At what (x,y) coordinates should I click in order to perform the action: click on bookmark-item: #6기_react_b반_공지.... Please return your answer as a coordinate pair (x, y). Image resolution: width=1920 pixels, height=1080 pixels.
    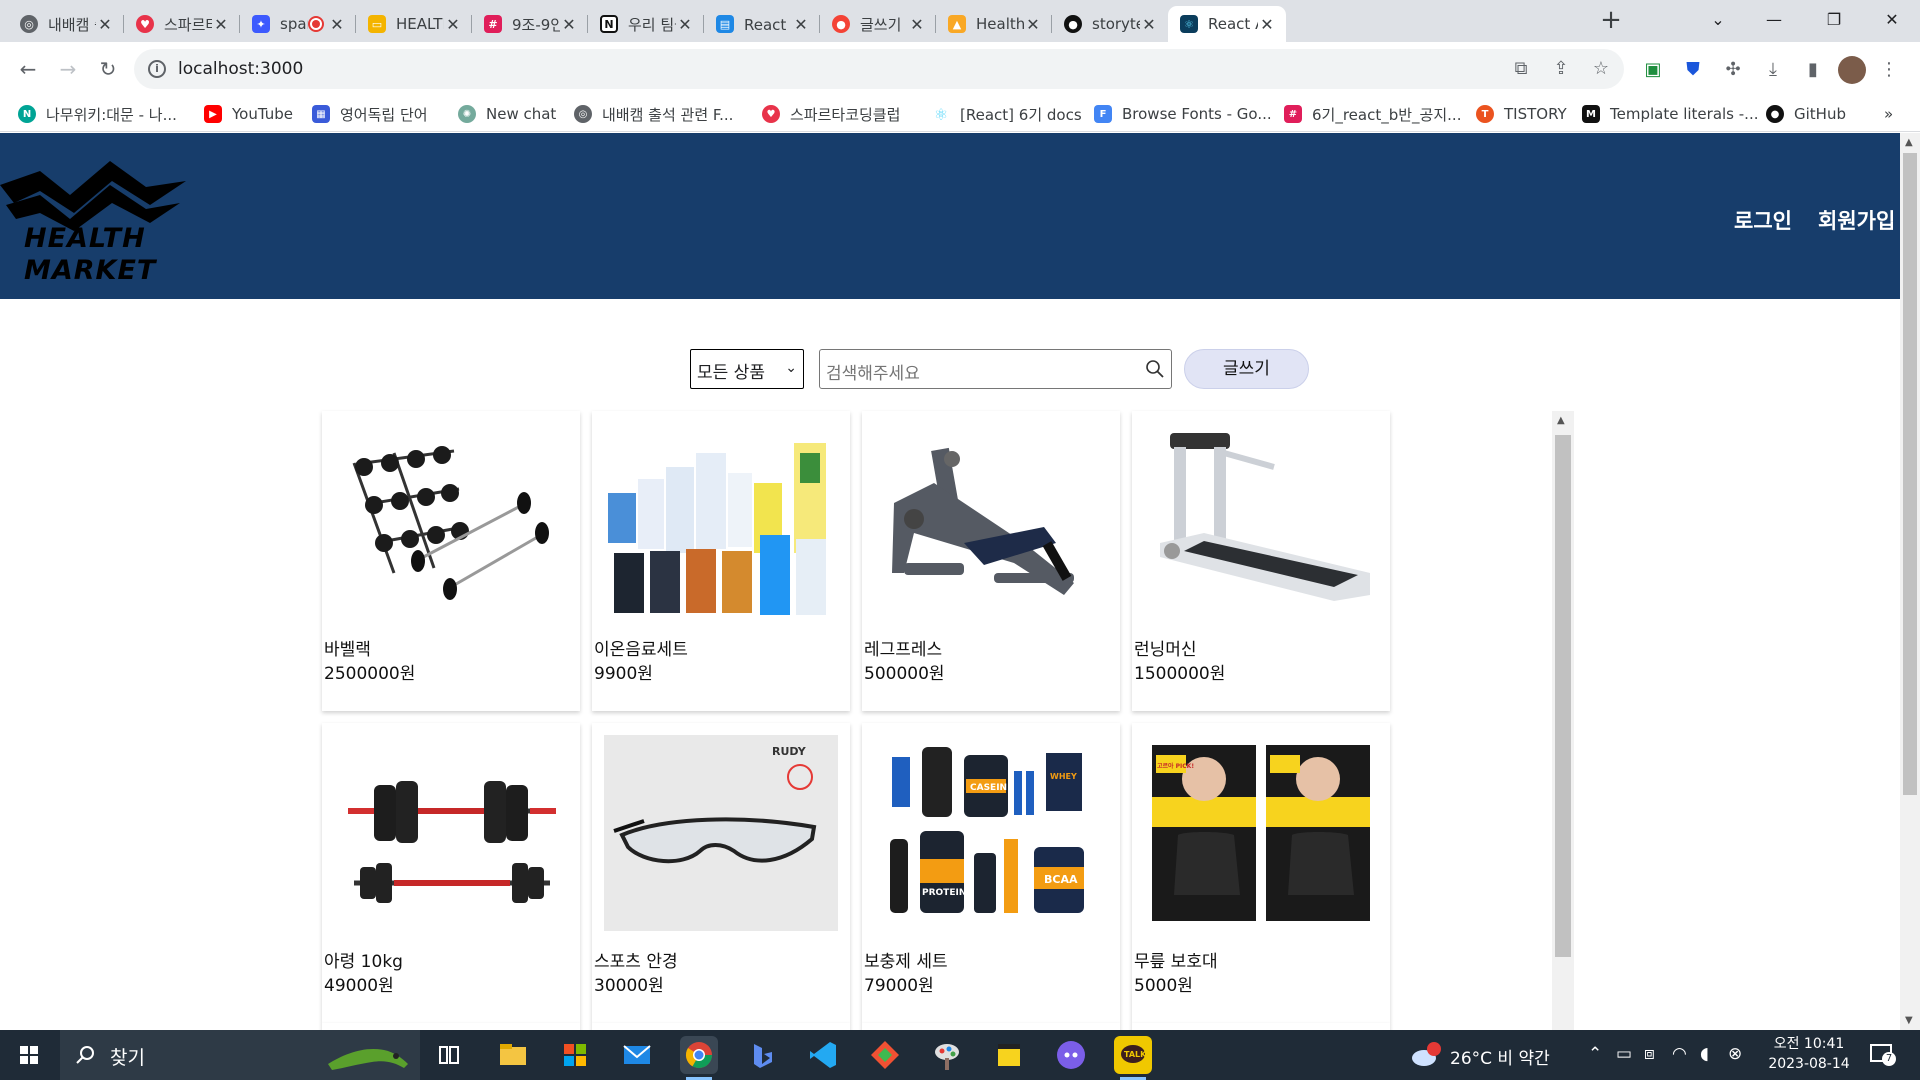
    Looking at the image, I should click on (1372, 114).